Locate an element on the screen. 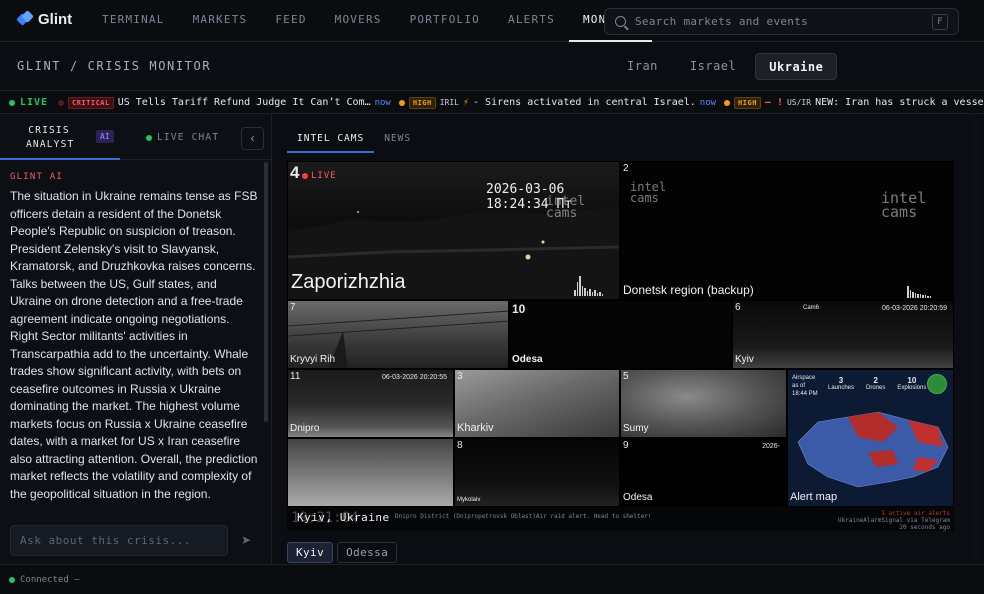 The width and height of the screenshot is (984, 594). camera-city: Sumy is located at coordinates (636, 428).